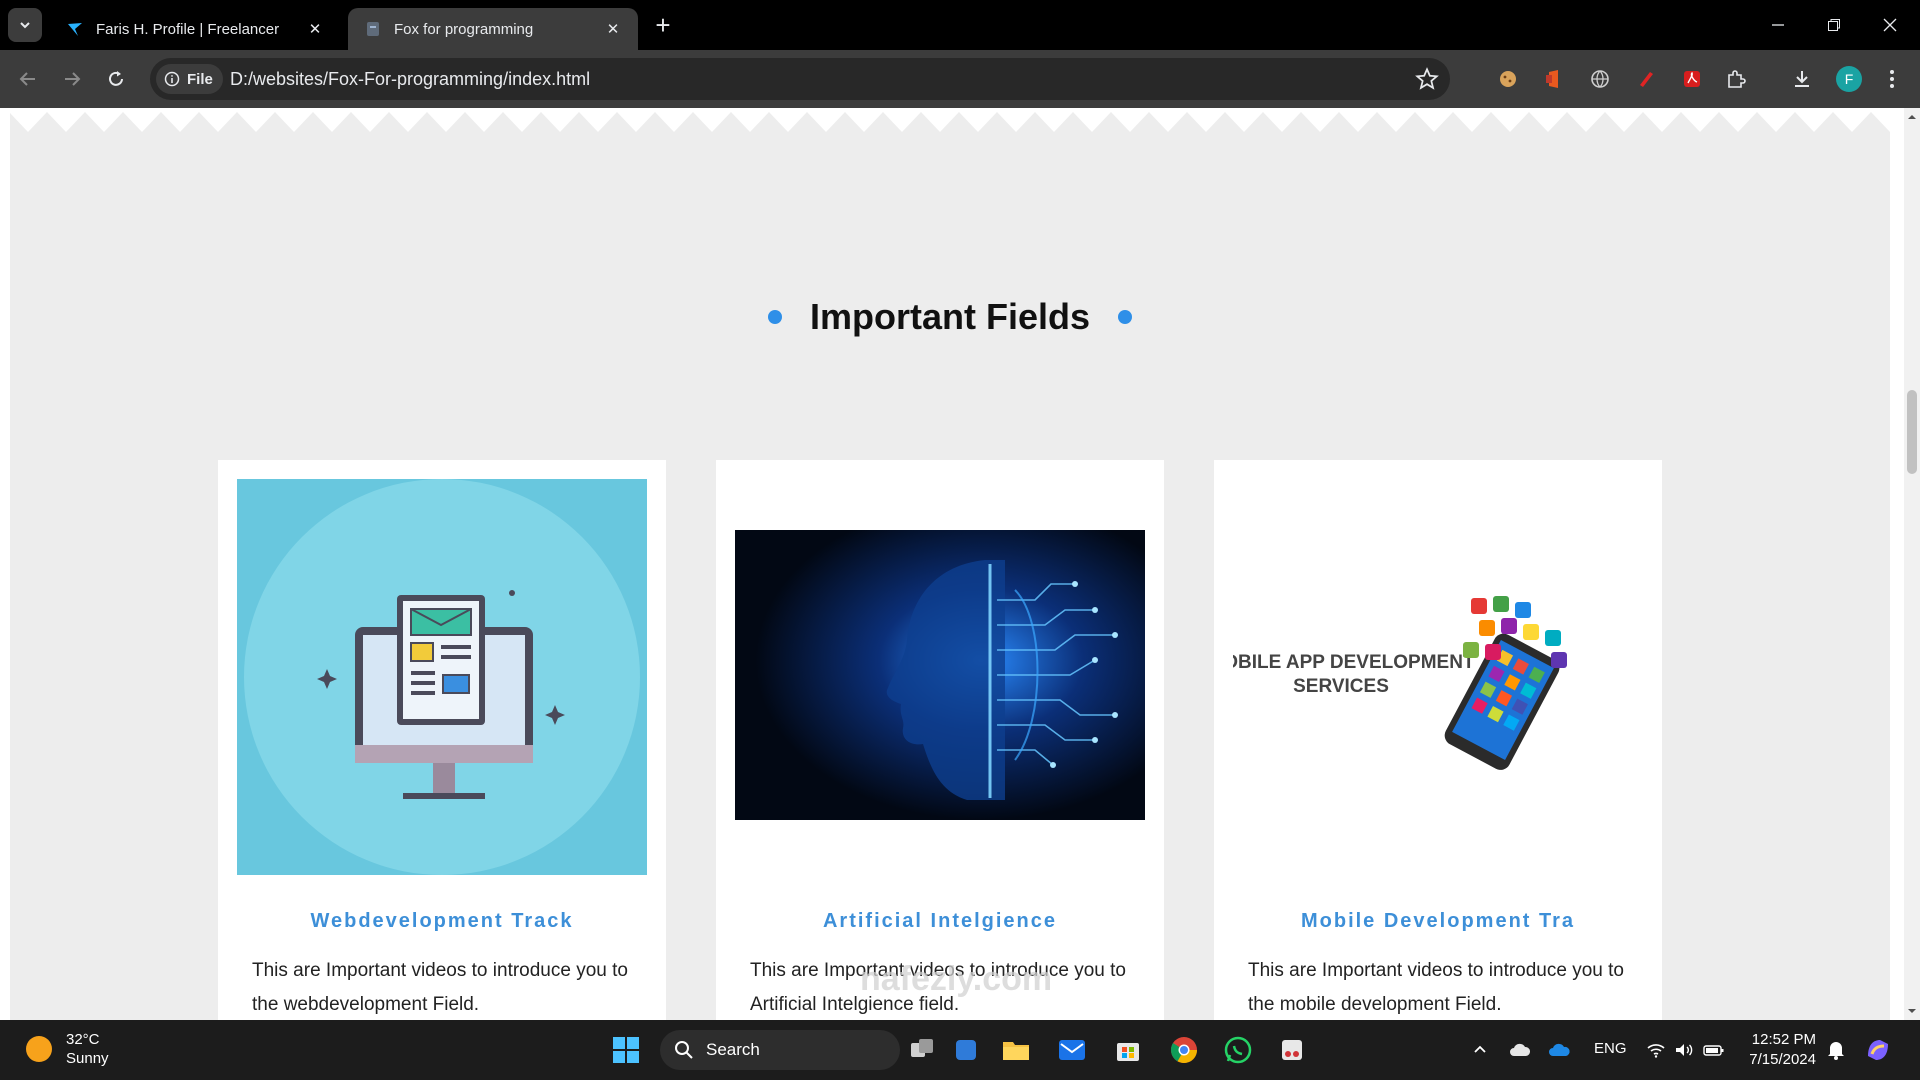  I want to click on arrow-right-icon, so click(73, 79).